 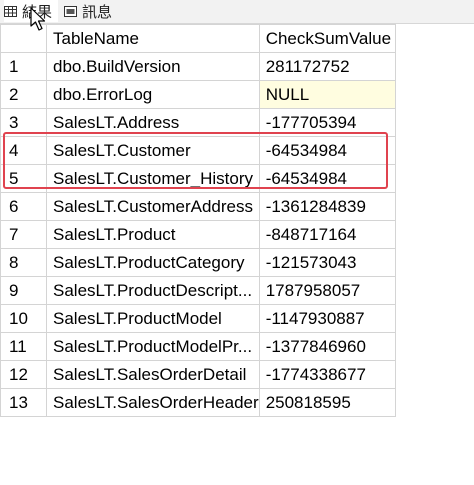 I want to click on row-number: 13, so click(x=23, y=402).